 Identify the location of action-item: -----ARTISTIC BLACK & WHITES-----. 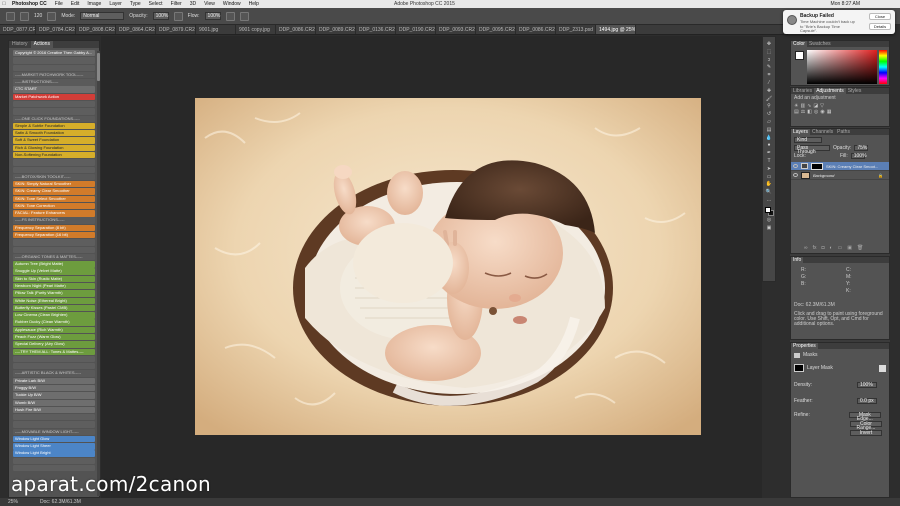
(54, 373).